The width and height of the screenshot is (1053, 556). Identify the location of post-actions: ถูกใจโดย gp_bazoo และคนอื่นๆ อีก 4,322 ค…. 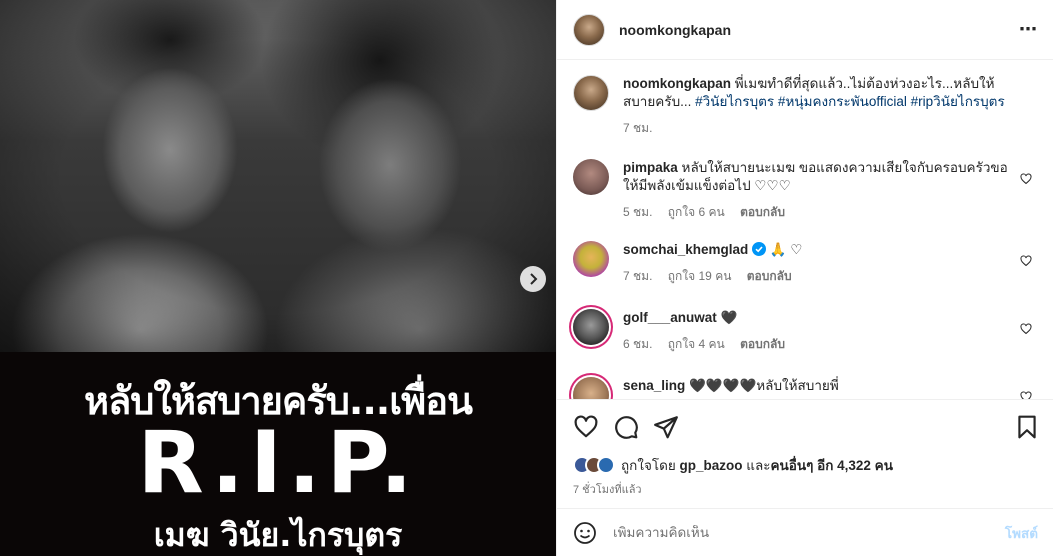
(805, 447).